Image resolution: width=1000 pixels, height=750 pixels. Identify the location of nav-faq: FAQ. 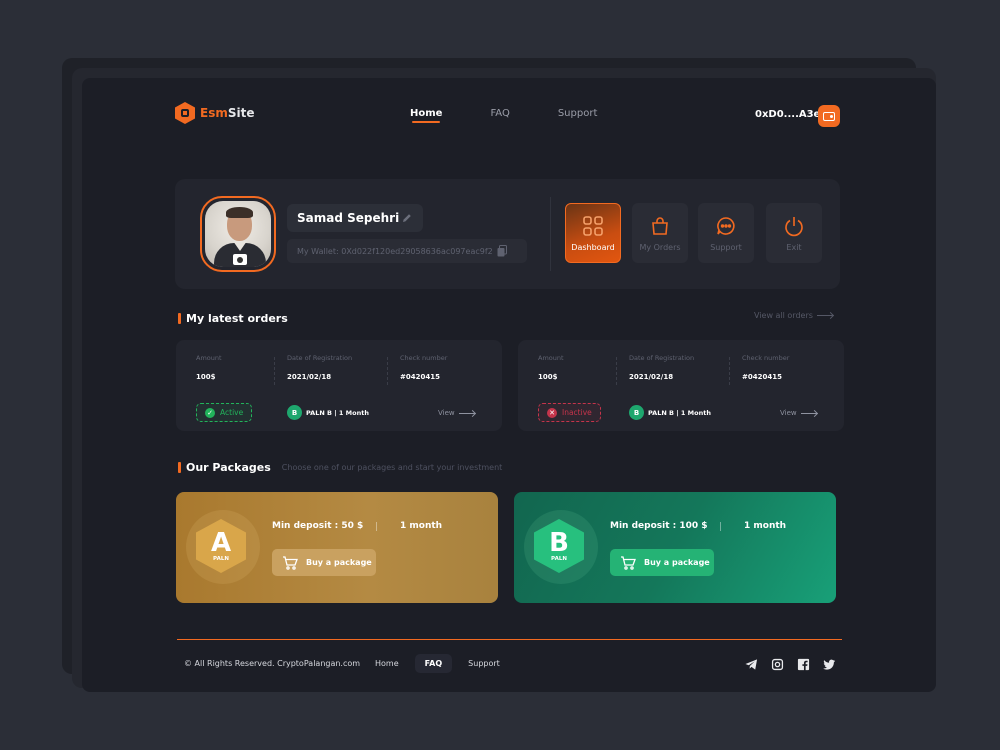
(499, 113).